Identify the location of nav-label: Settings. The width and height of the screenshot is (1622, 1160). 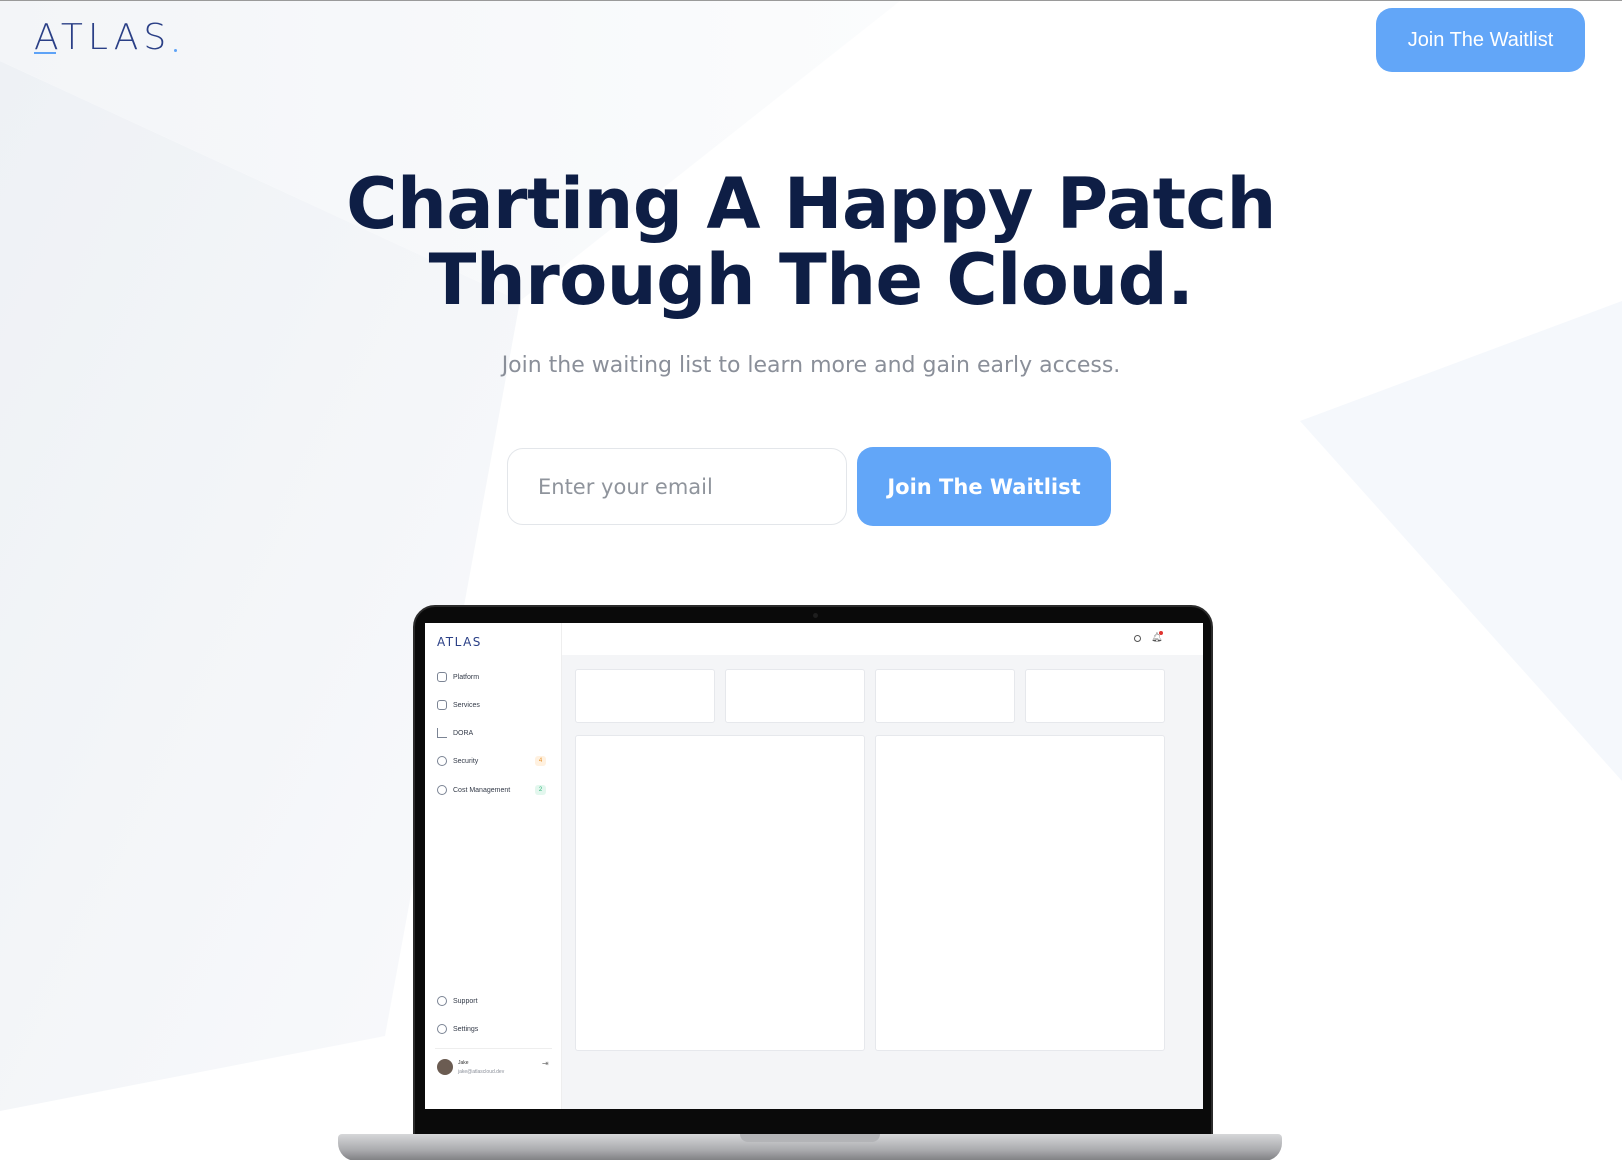
(466, 1029).